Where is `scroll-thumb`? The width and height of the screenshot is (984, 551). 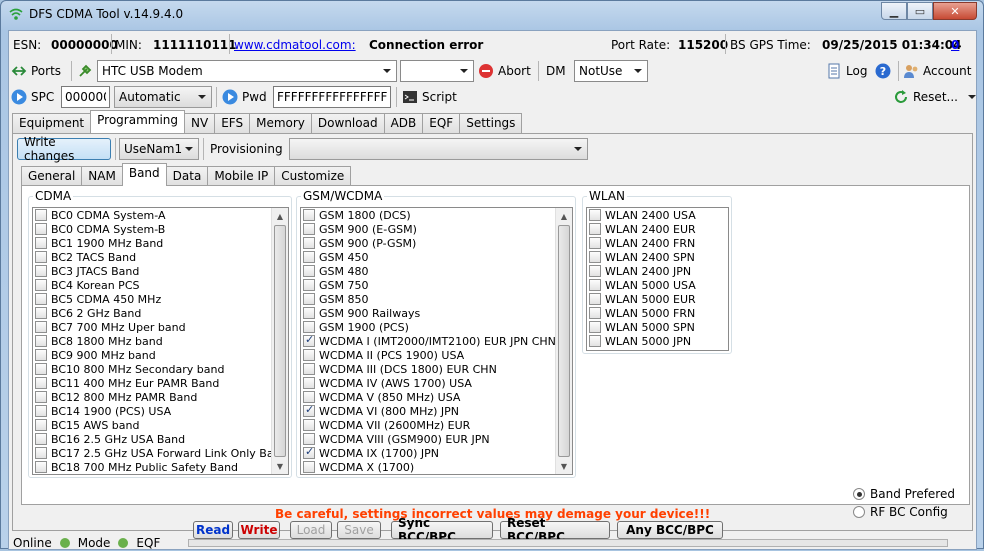 scroll-thumb is located at coordinates (280, 341).